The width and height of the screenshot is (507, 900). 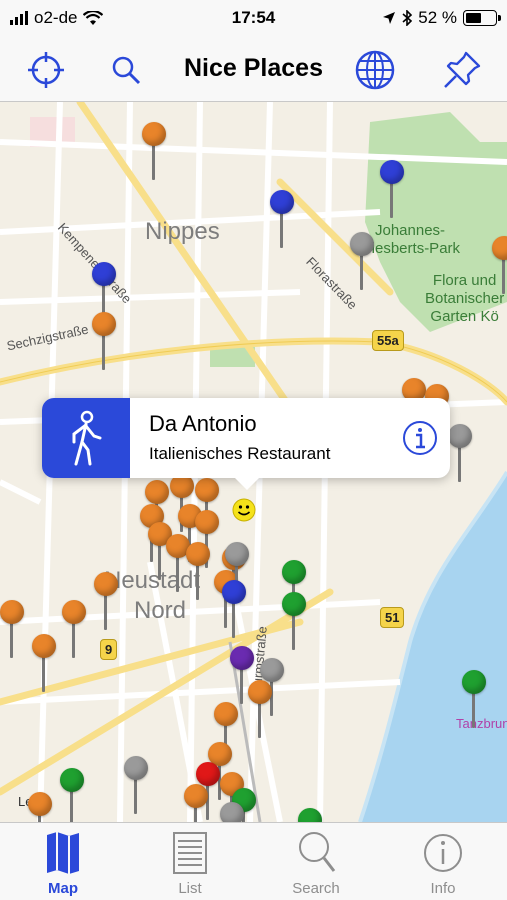 What do you see at coordinates (388, 340) in the screenshot?
I see `road-shield-55a: 55a` at bounding box center [388, 340].